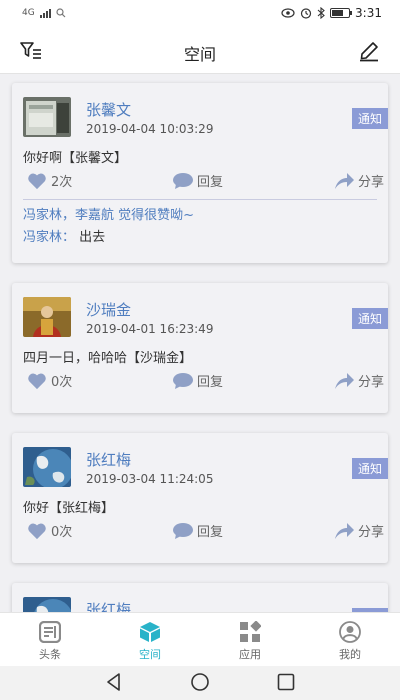  Describe the element at coordinates (368, 13) in the screenshot. I see `status-time: 3:31` at that location.